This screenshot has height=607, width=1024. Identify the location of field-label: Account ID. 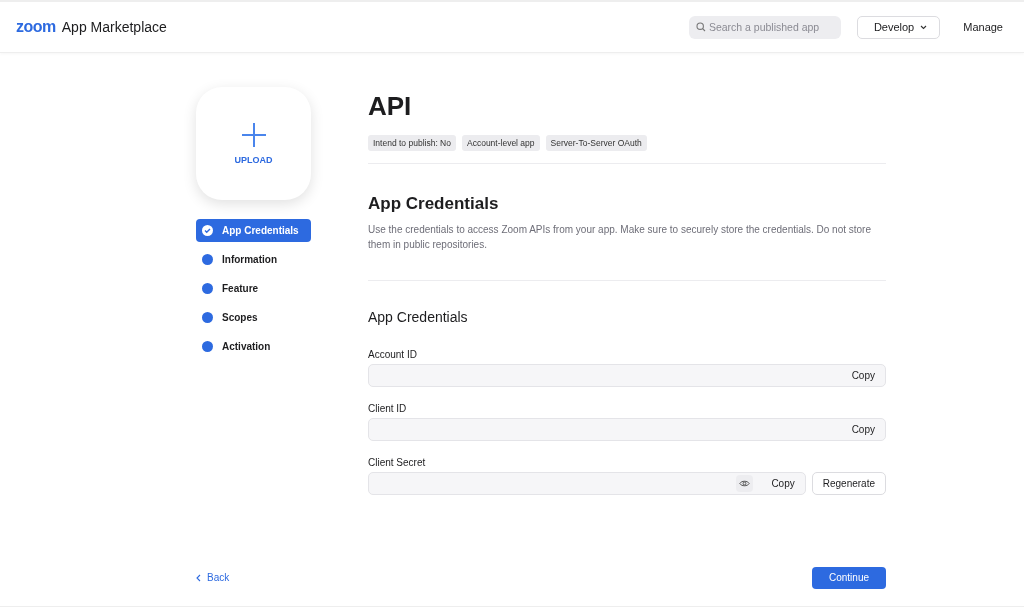
(393, 354).